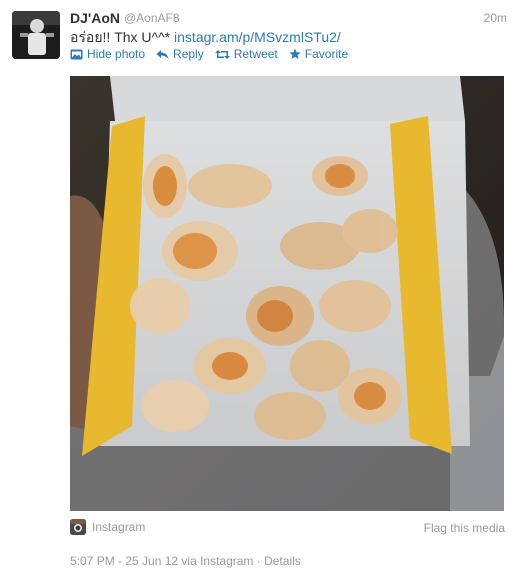  What do you see at coordinates (116, 54) in the screenshot?
I see `hide-photo-label: Hide photo` at bounding box center [116, 54].